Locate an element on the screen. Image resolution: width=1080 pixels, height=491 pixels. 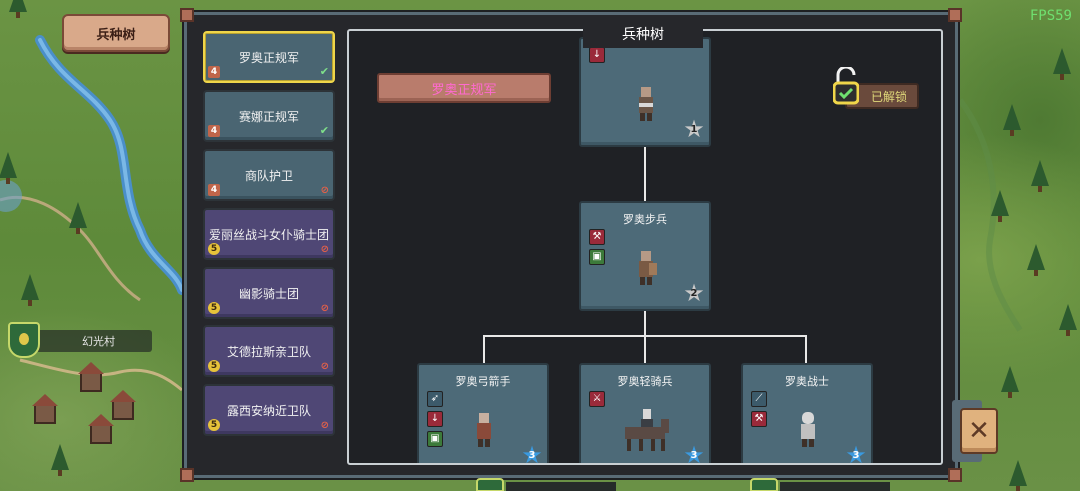
tree-title: 兵种树 is located at coordinates (643, 35).